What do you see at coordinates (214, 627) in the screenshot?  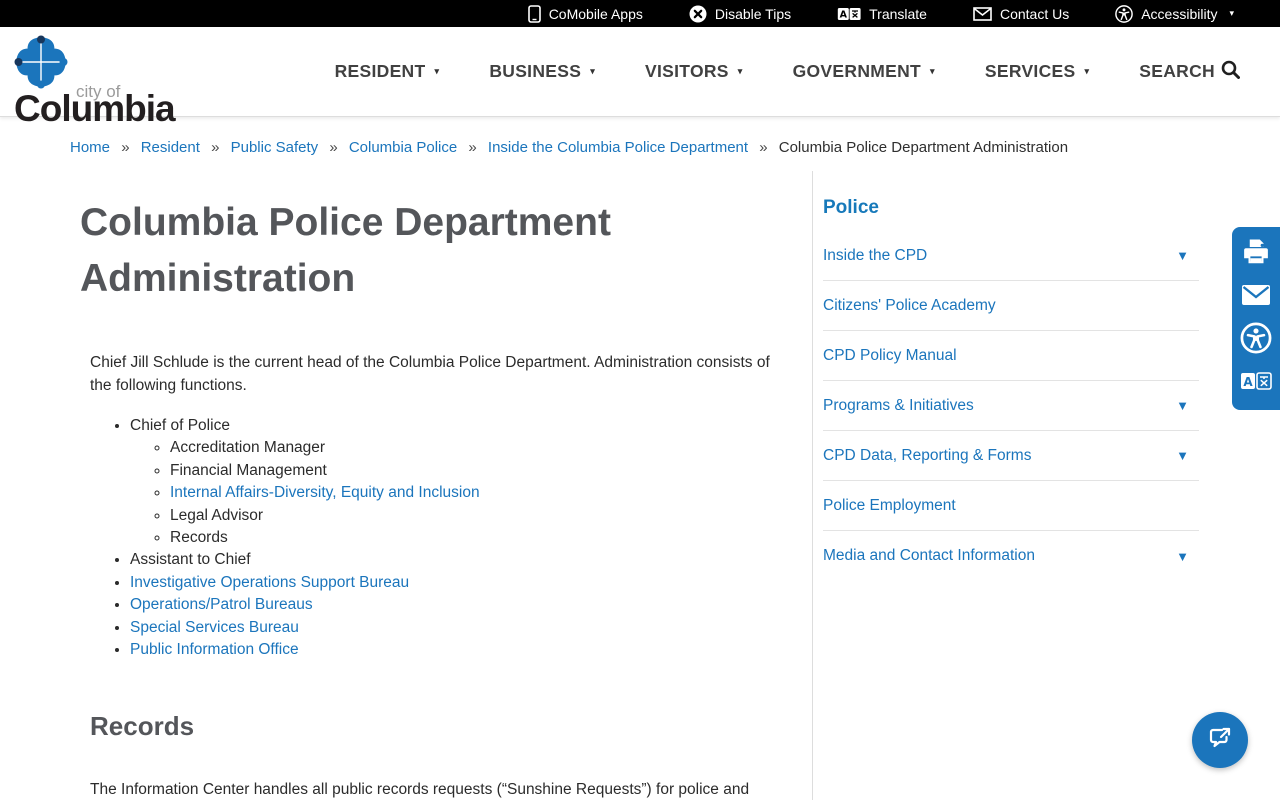 I see `special-services-link: Special Services Bureau` at bounding box center [214, 627].